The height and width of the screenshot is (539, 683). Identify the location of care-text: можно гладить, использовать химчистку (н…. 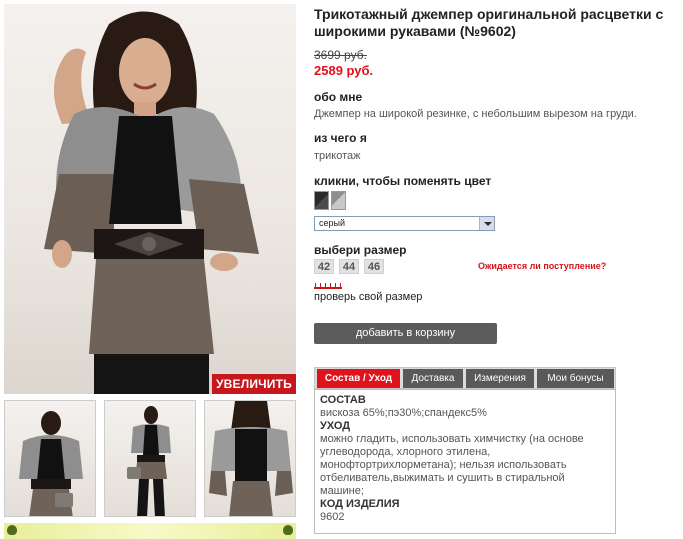
(452, 465).